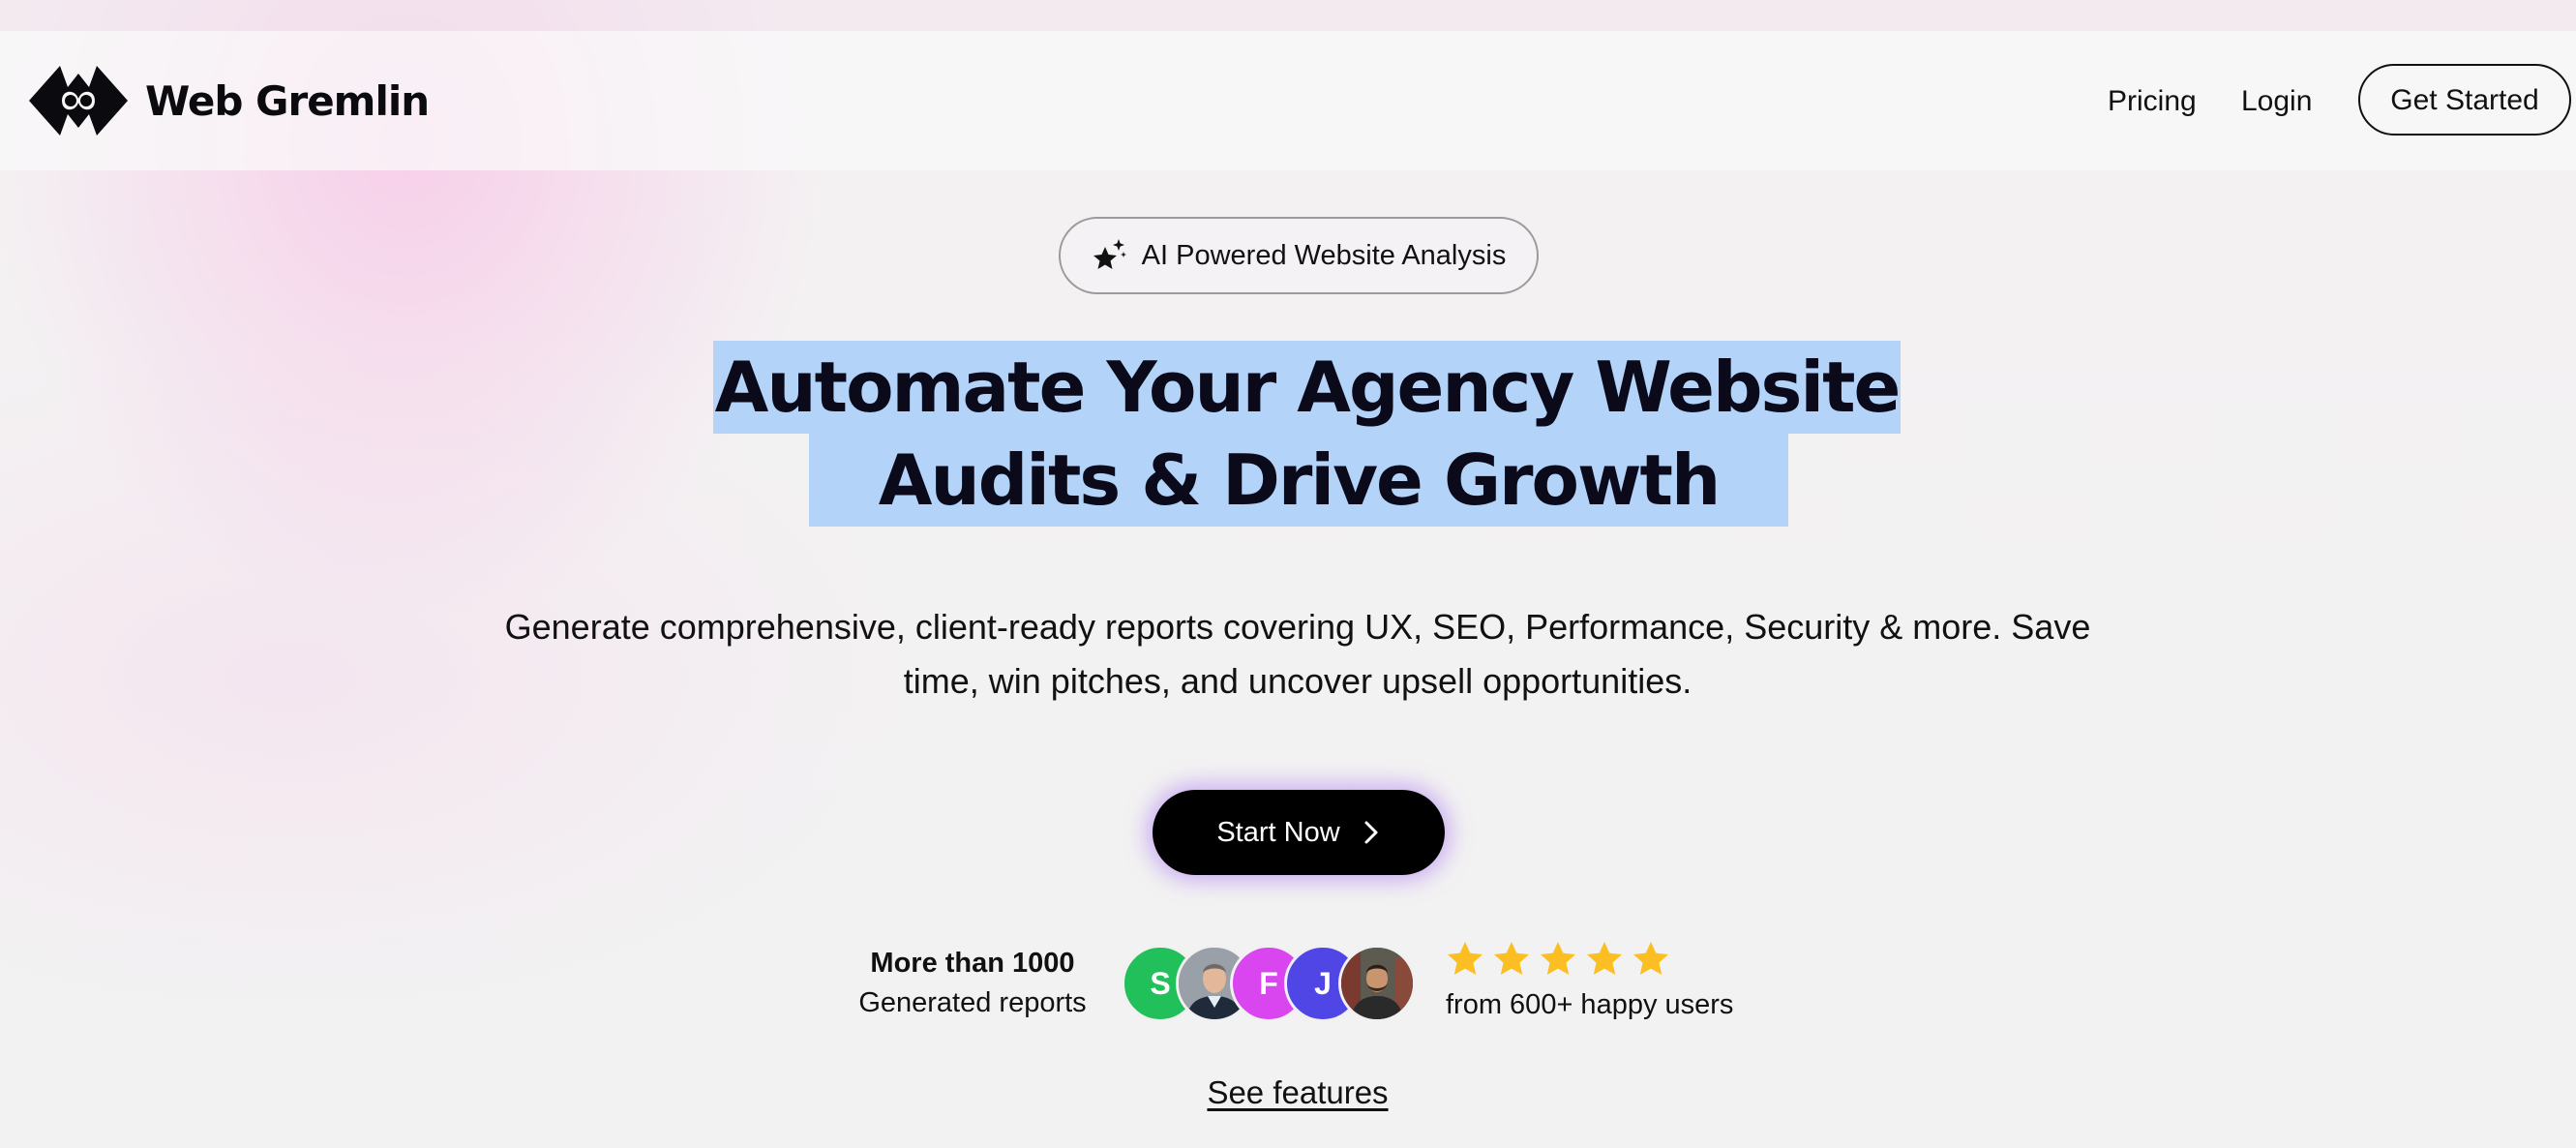 The height and width of the screenshot is (1148, 2576). Describe the element at coordinates (78, 101) in the screenshot. I see `web-gremlin-logo-icon` at that location.